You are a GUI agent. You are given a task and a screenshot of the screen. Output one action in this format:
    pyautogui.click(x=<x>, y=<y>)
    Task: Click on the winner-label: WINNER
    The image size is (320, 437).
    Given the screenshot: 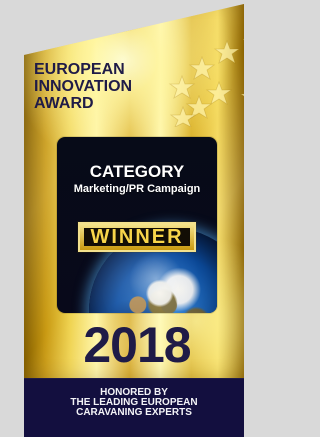 What is the action you would take?
    pyautogui.click(x=137, y=237)
    